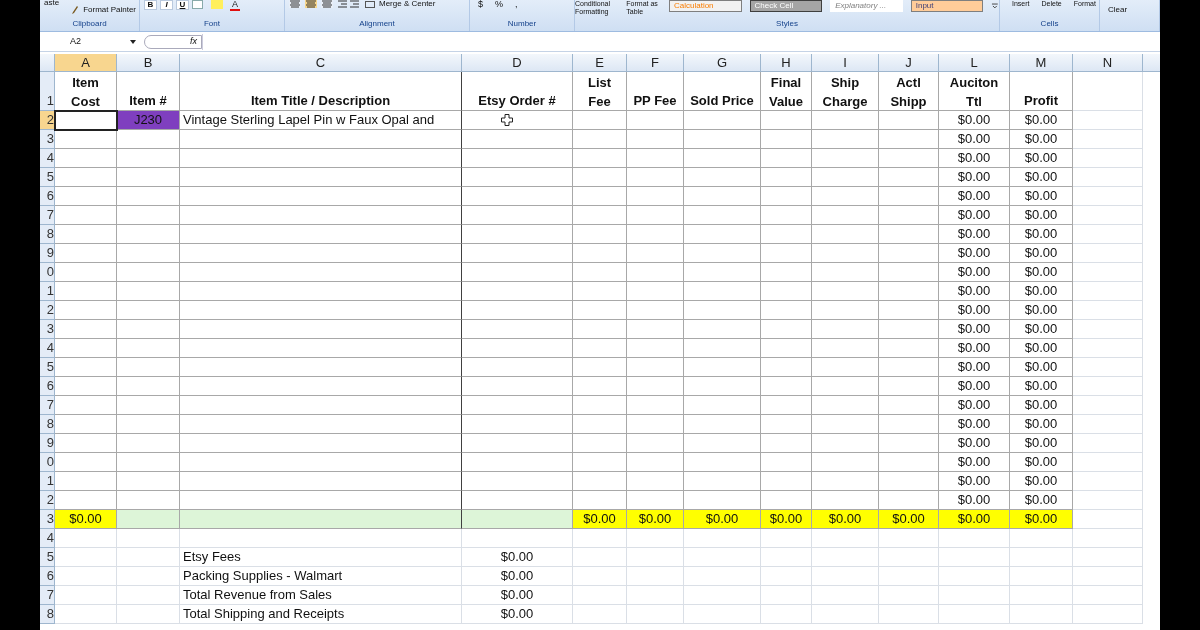 The width and height of the screenshot is (1200, 630). What do you see at coordinates (845, 62) in the screenshot?
I see `column-header: I` at bounding box center [845, 62].